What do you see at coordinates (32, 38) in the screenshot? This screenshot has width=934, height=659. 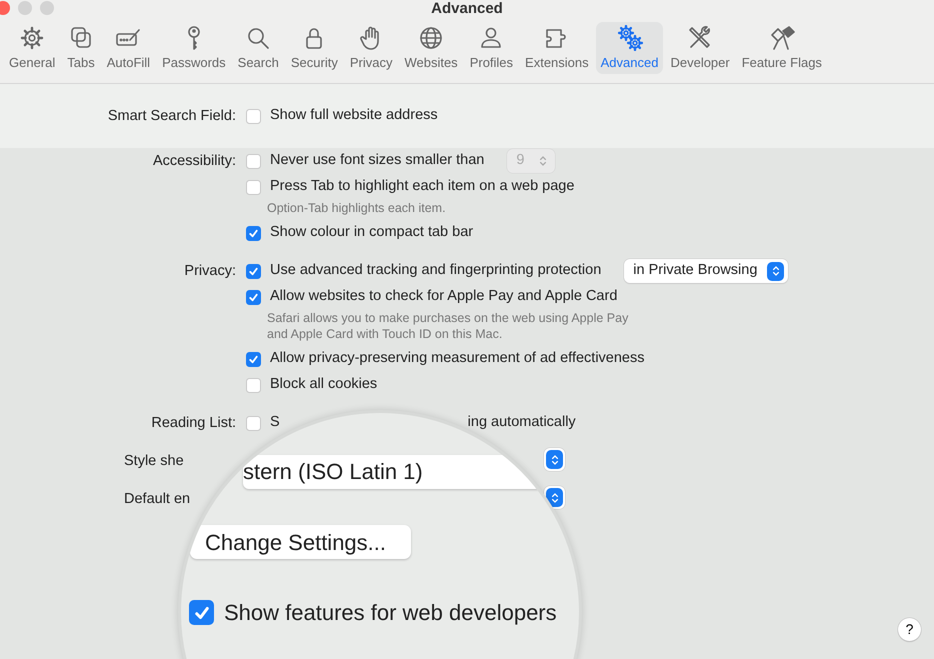 I see `gear-icon` at bounding box center [32, 38].